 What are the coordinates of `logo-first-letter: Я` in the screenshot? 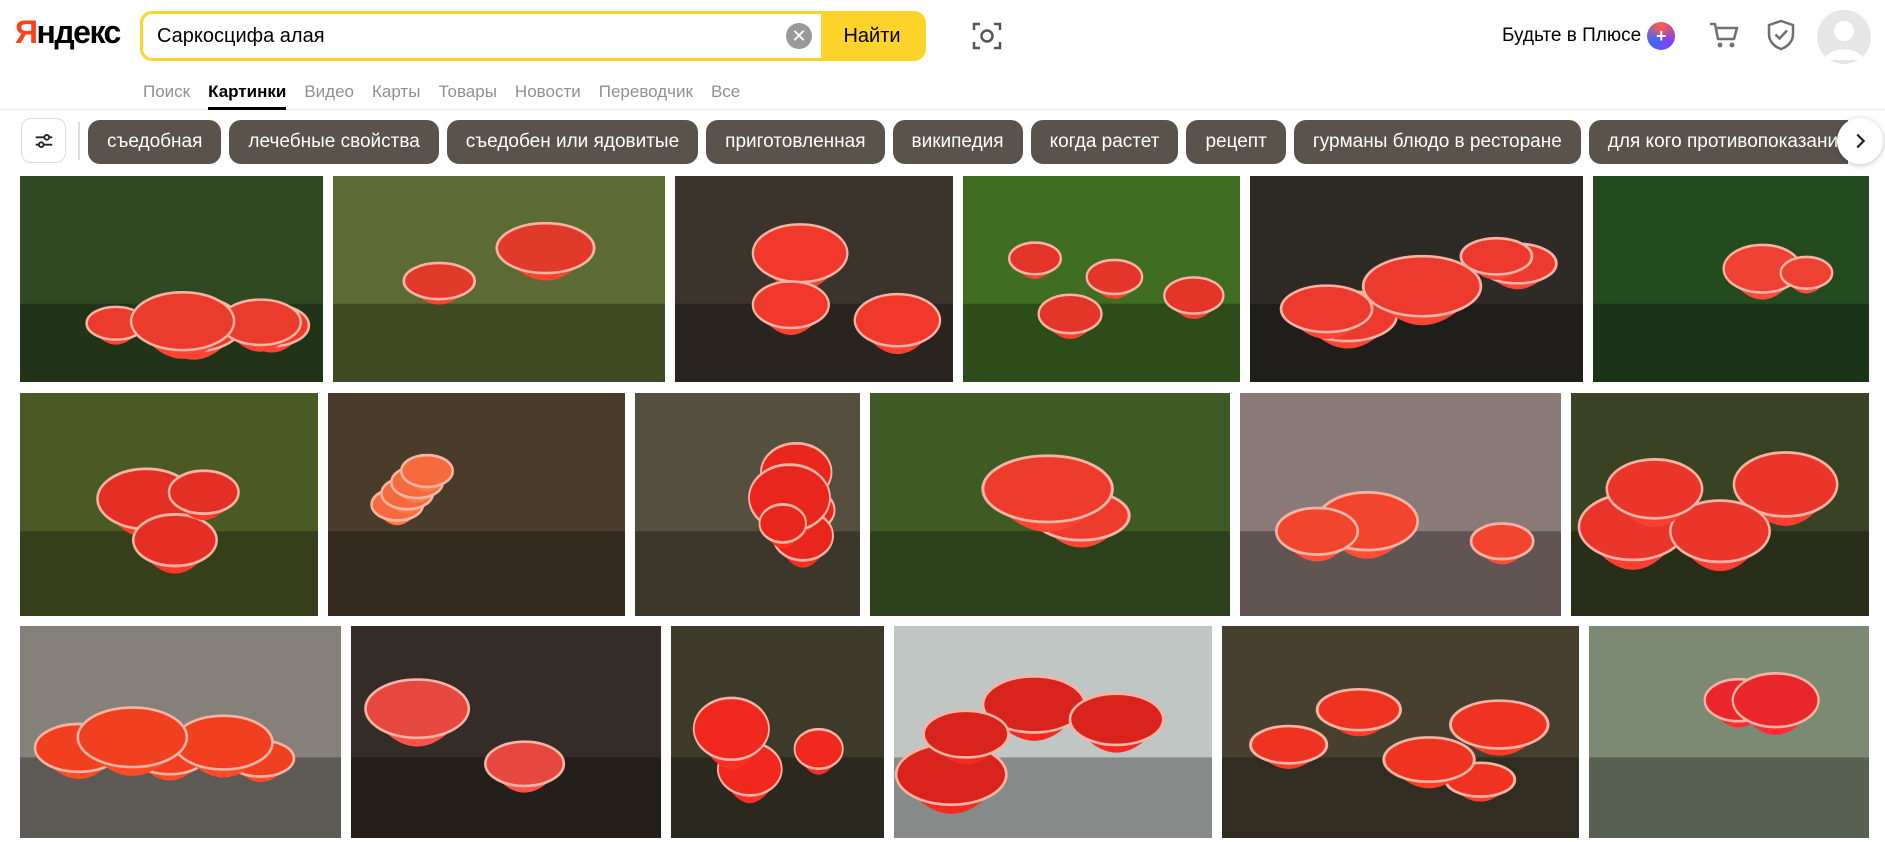 It's located at (26, 32).